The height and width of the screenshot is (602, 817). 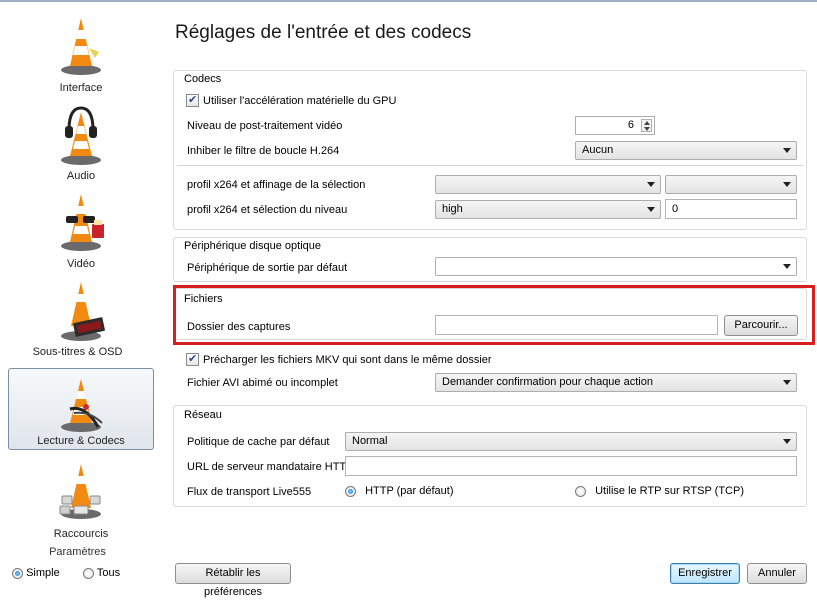 What do you see at coordinates (258, 442) in the screenshot?
I see `cache-policy-label: Politique de cache par défaut` at bounding box center [258, 442].